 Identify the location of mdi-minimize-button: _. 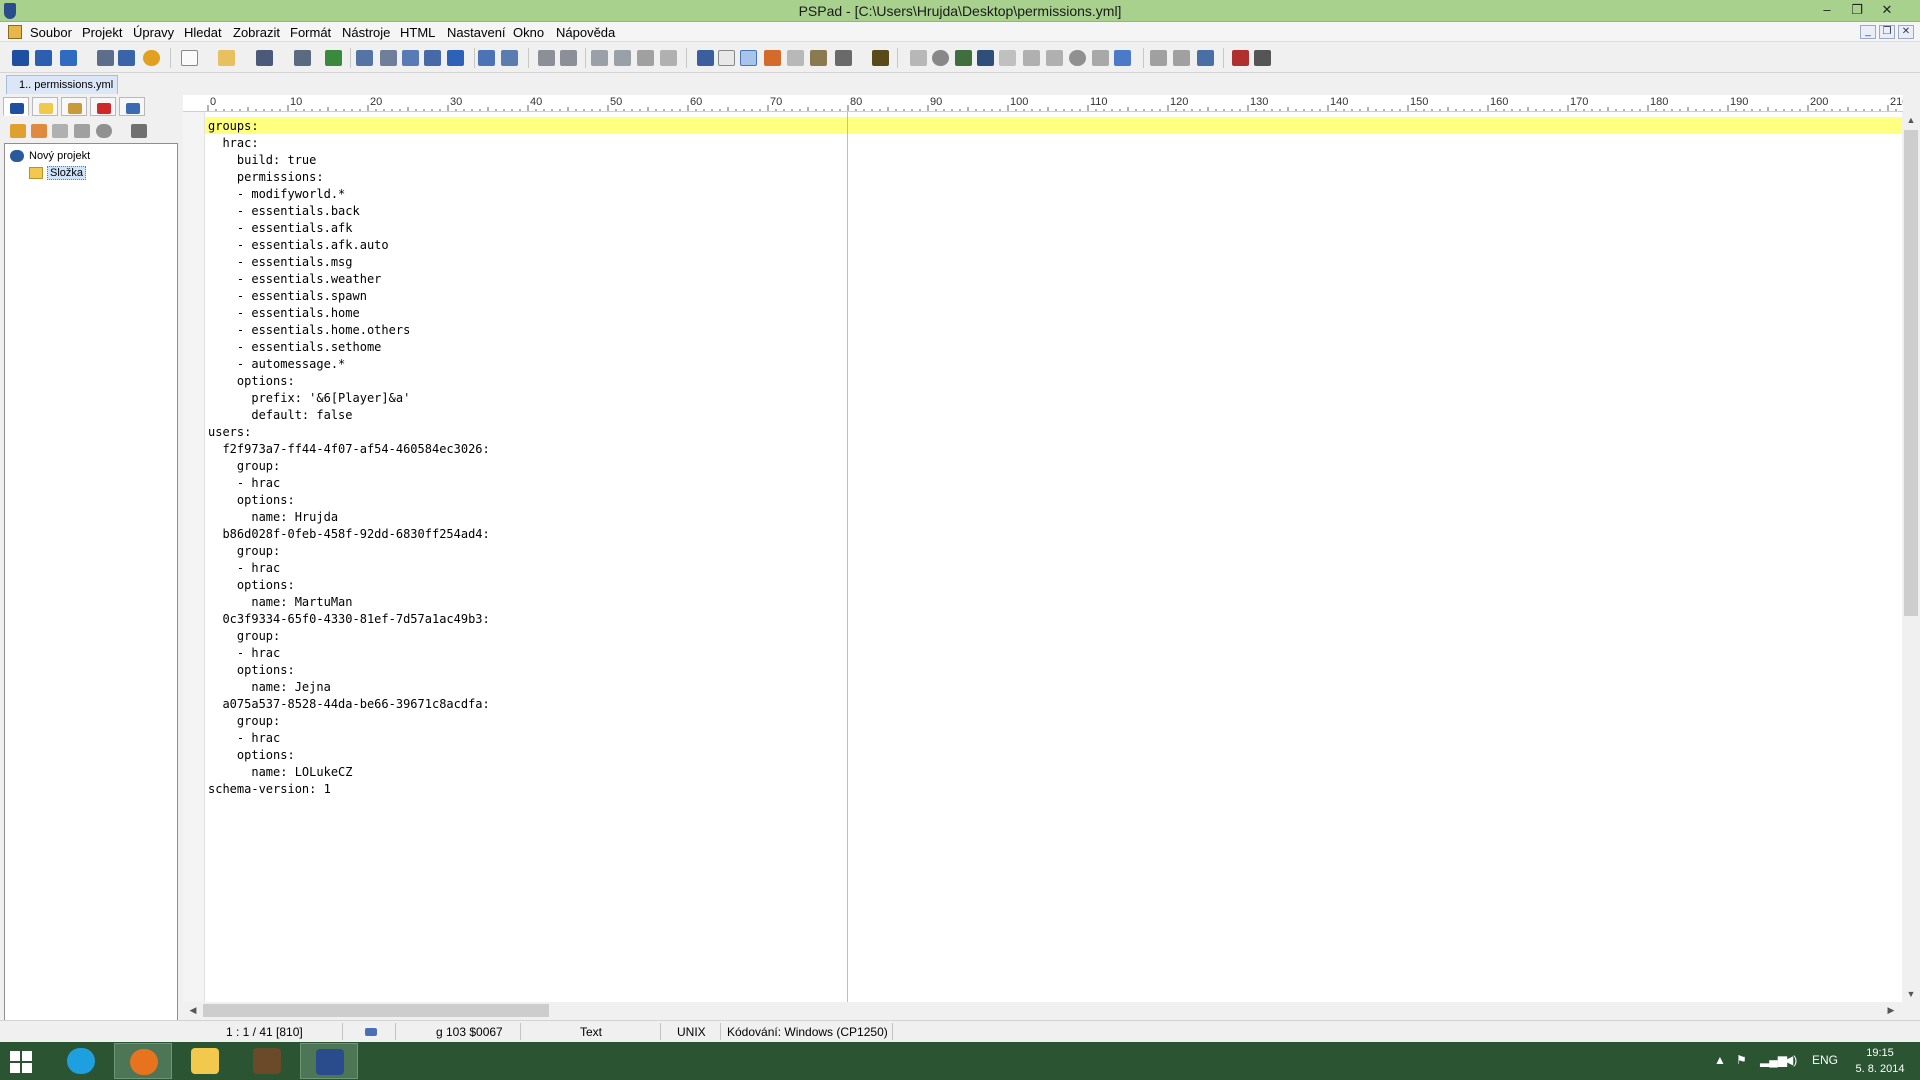
(1868, 32).